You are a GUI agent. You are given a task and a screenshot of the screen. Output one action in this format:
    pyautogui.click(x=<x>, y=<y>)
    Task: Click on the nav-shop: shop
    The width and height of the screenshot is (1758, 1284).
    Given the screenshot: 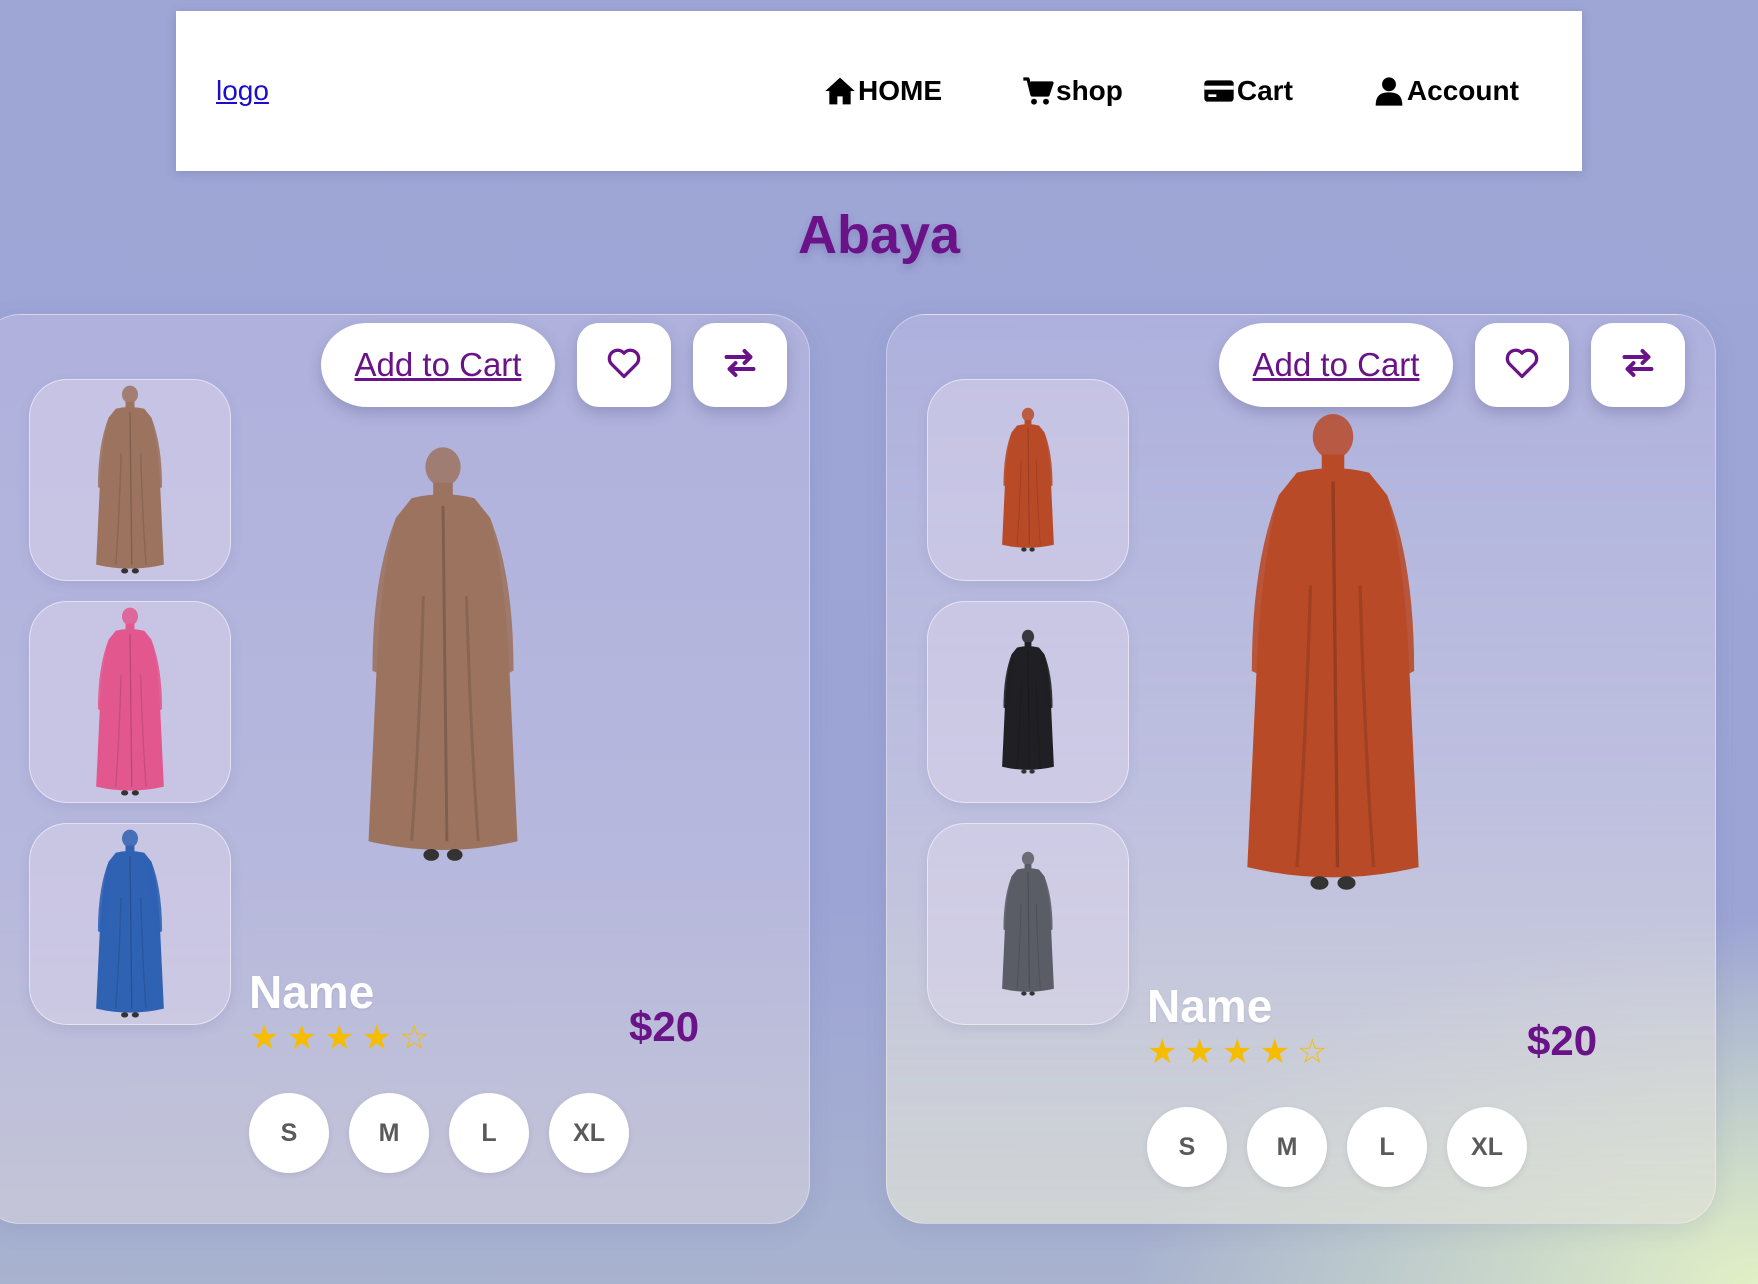 What is the action you would take?
    pyautogui.click(x=1072, y=91)
    